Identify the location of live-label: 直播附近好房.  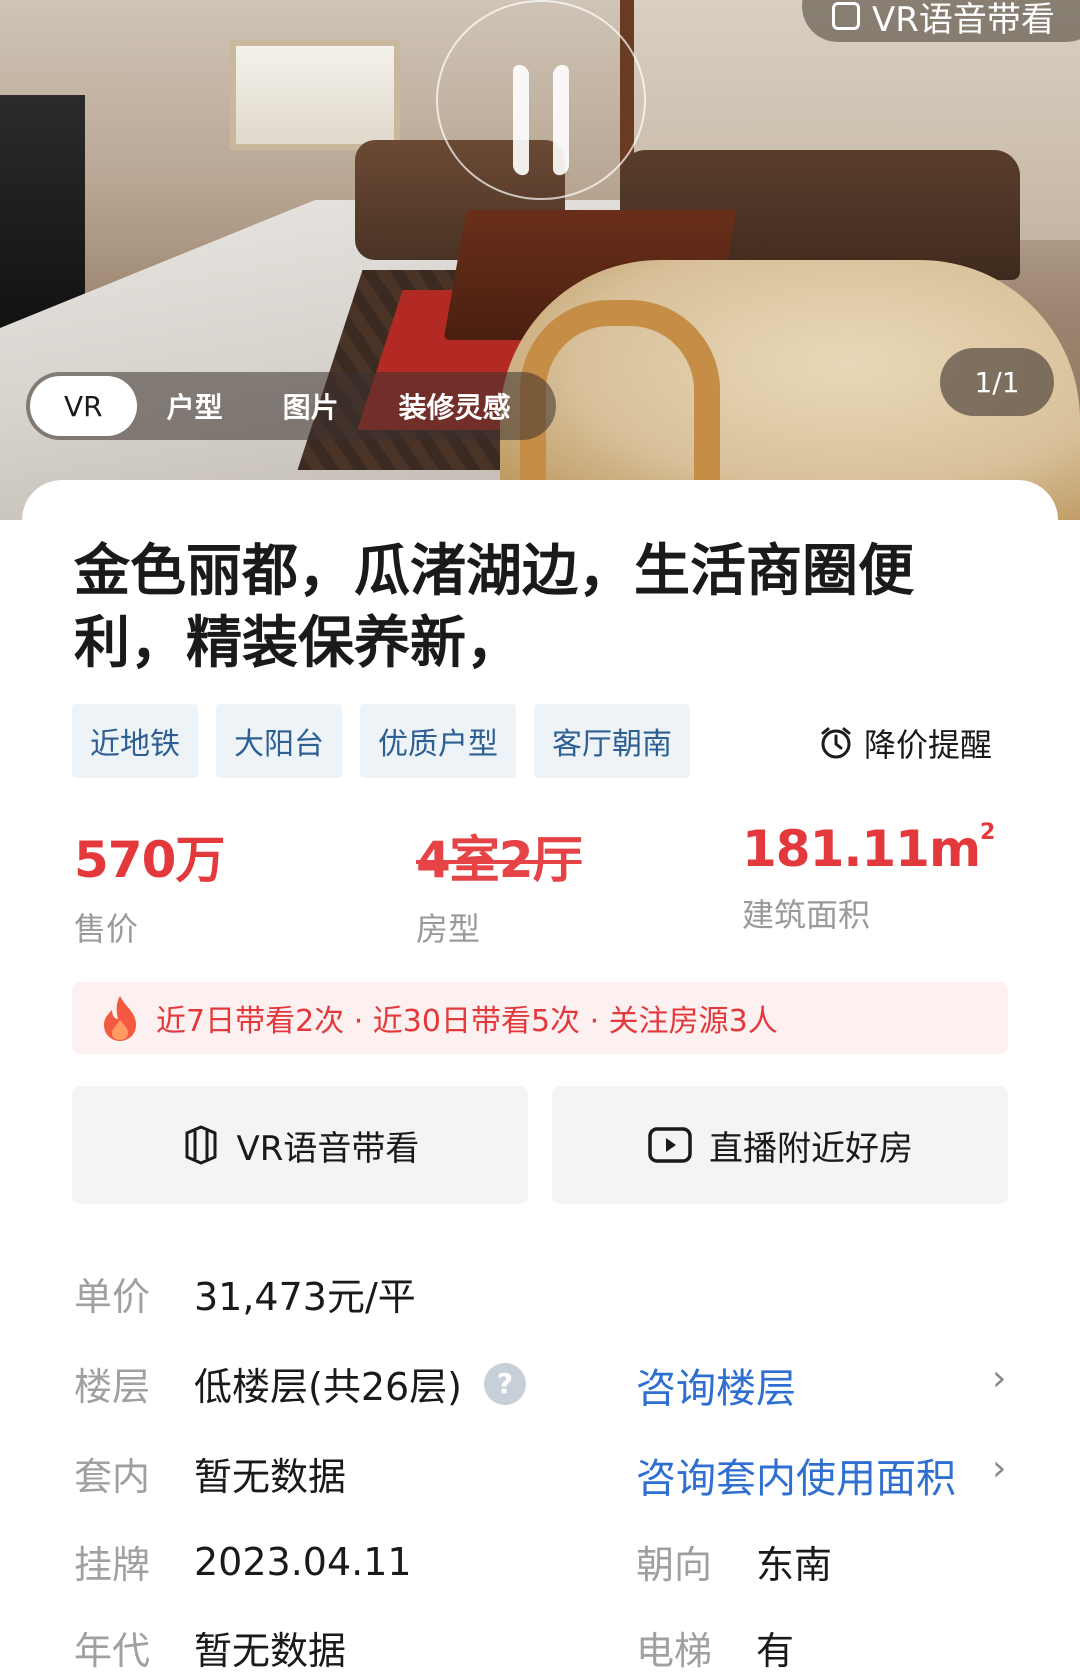
(811, 1148).